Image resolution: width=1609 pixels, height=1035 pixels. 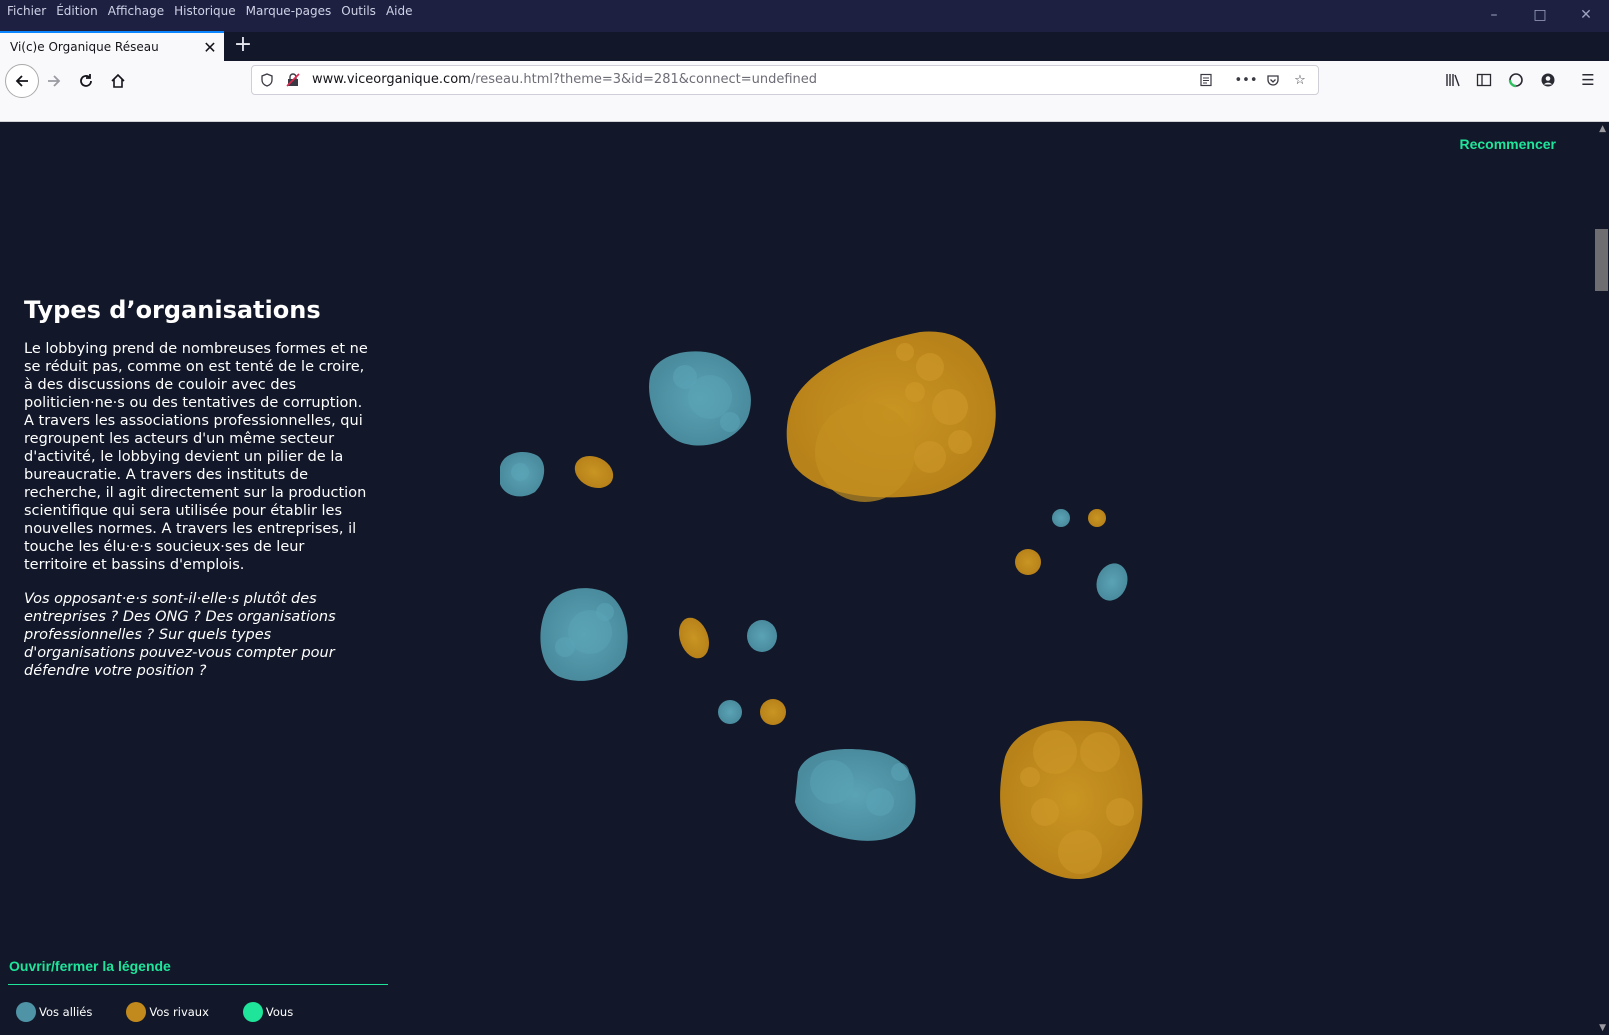 What do you see at coordinates (391, 79) in the screenshot?
I see `url-domain: www.viceorganique.com` at bounding box center [391, 79].